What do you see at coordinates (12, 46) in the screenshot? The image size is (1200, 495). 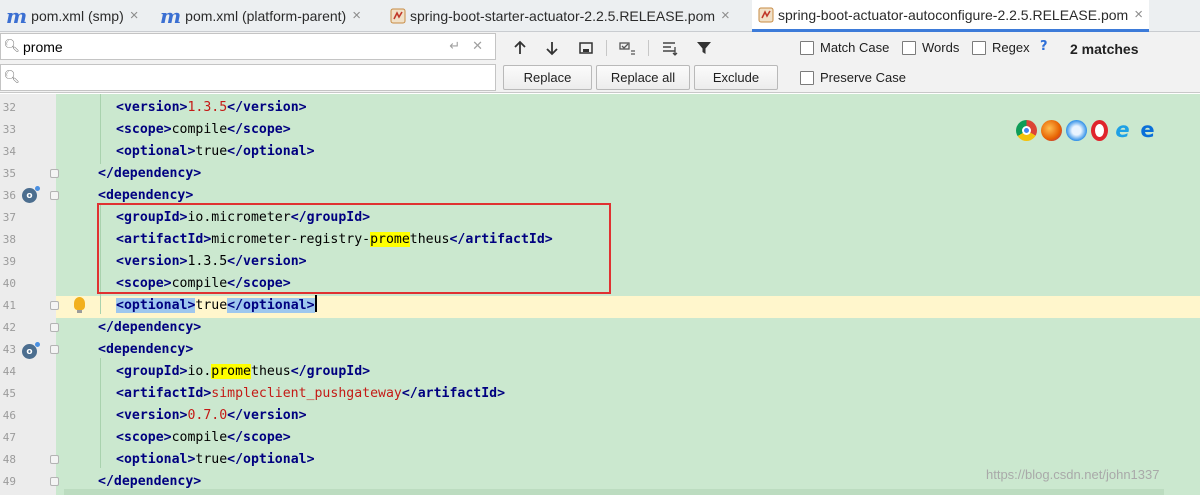 I see `search-history-icon: 🔍︎` at bounding box center [12, 46].